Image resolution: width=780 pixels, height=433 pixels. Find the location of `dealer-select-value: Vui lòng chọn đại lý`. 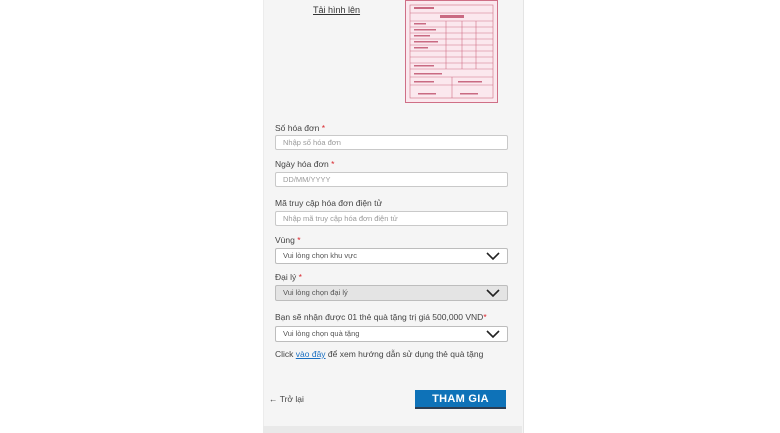

dealer-select-value: Vui lòng chọn đại lý is located at coordinates (315, 292).